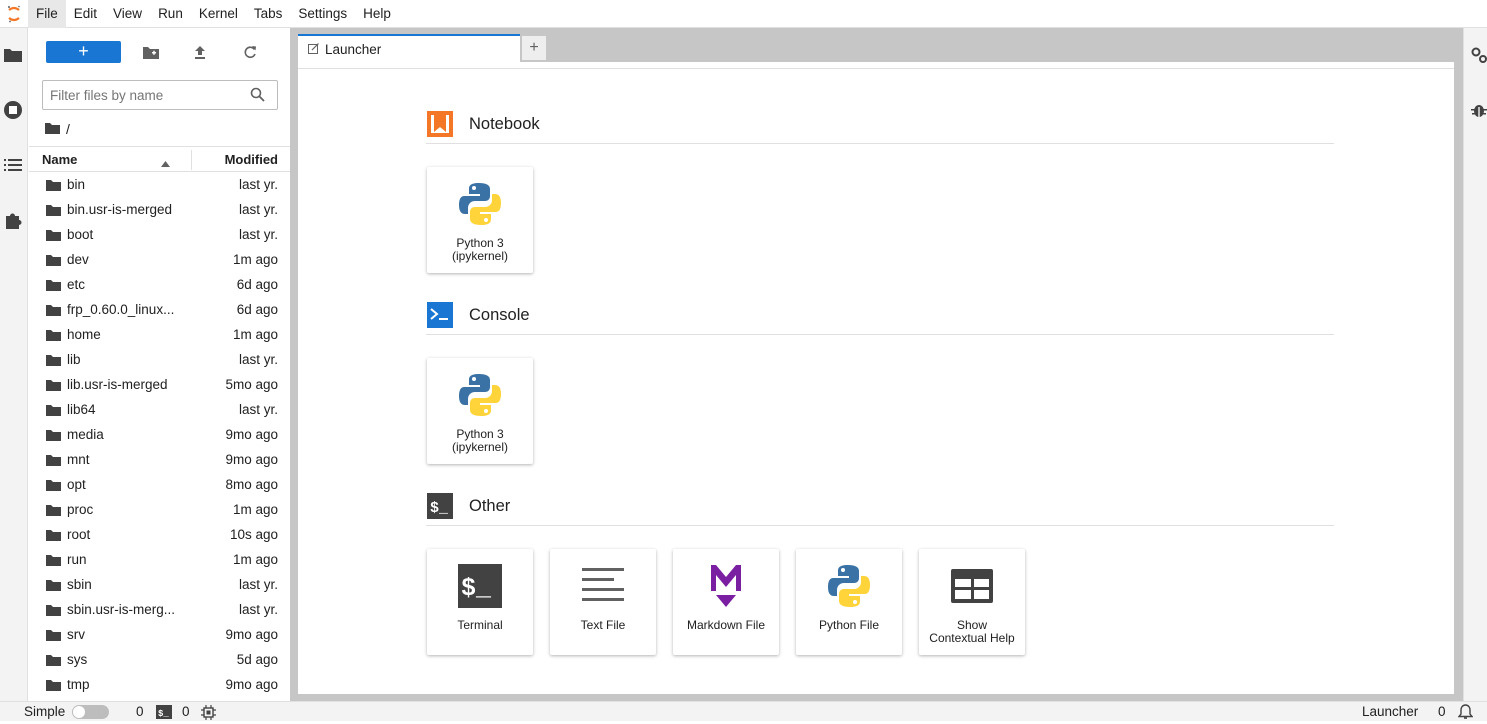  What do you see at coordinates (159, 509) in the screenshot?
I see `file-row: proc 1m ago` at bounding box center [159, 509].